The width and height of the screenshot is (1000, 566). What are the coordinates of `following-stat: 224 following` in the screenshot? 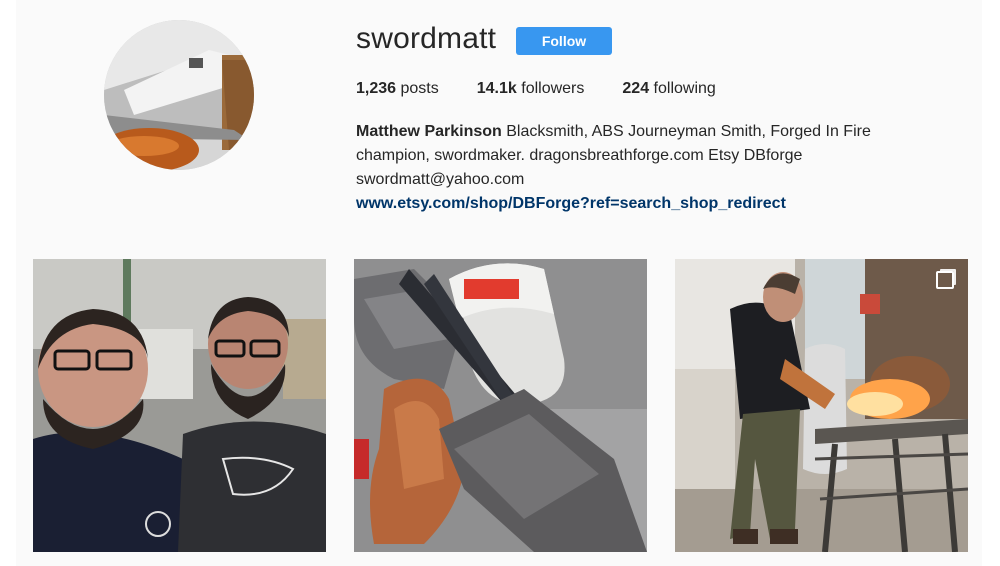 It's located at (668, 89).